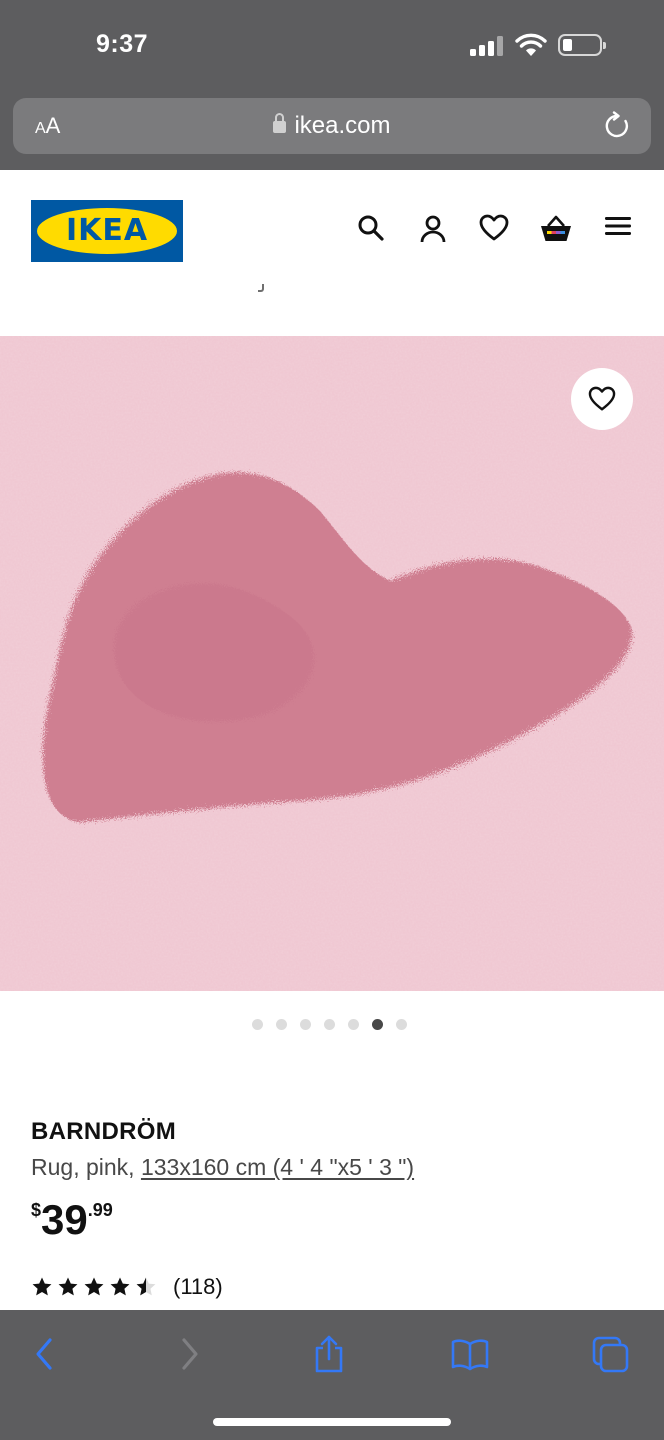 Image resolution: width=664 pixels, height=1440 pixels. Describe the element at coordinates (189, 1354) in the screenshot. I see `forward-icon` at that location.